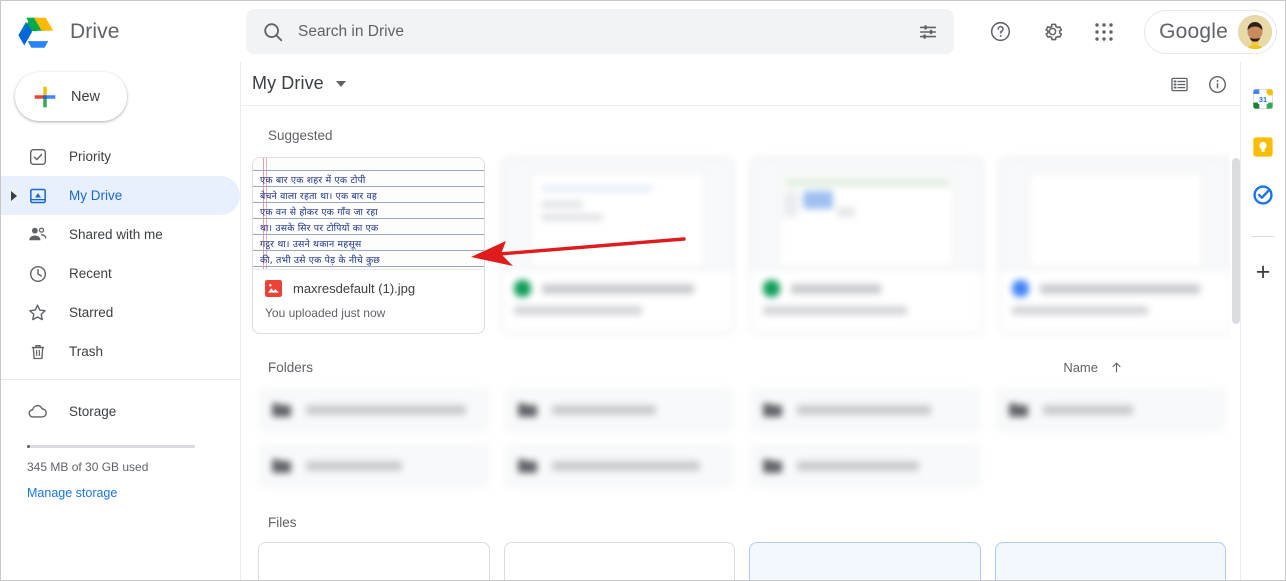  Describe the element at coordinates (120, 312) in the screenshot. I see `sidebar-item-starred: Starred` at that location.